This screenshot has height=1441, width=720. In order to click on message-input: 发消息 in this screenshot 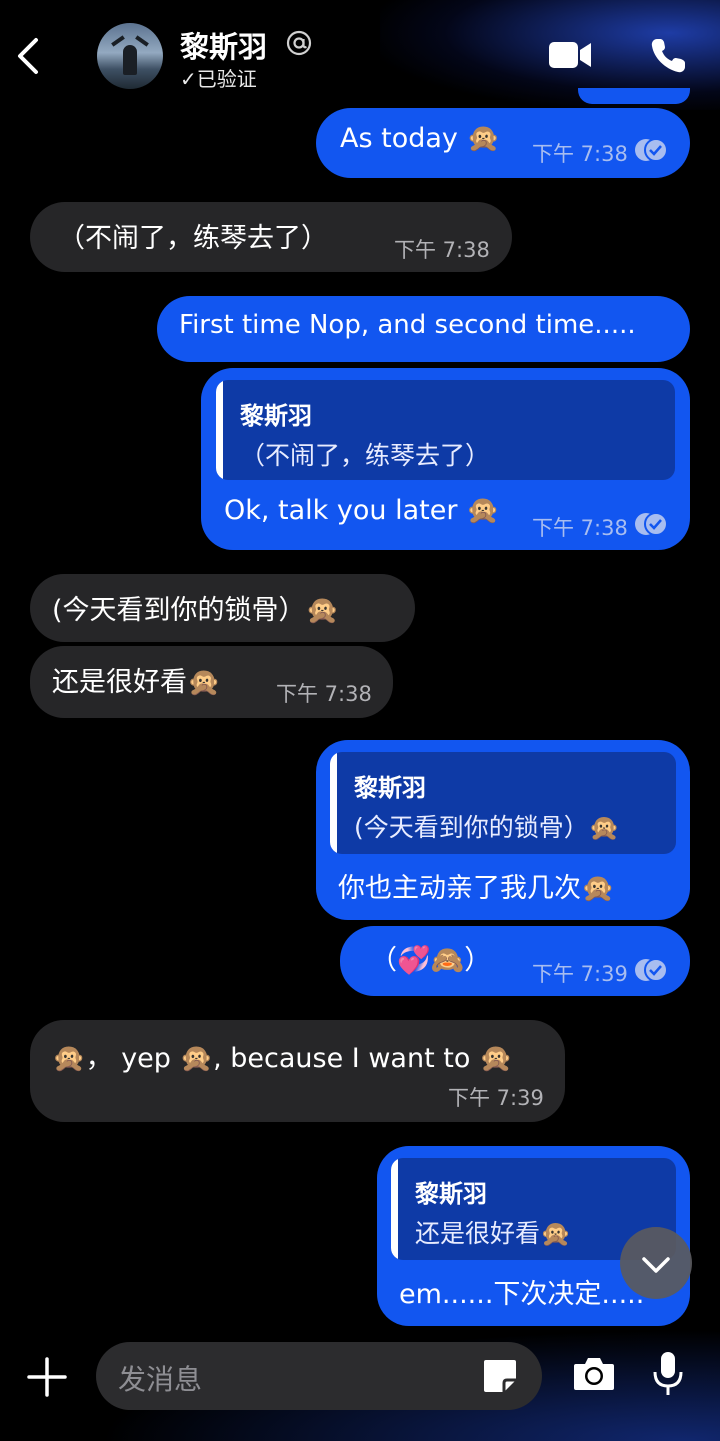, I will do `click(319, 1376)`.